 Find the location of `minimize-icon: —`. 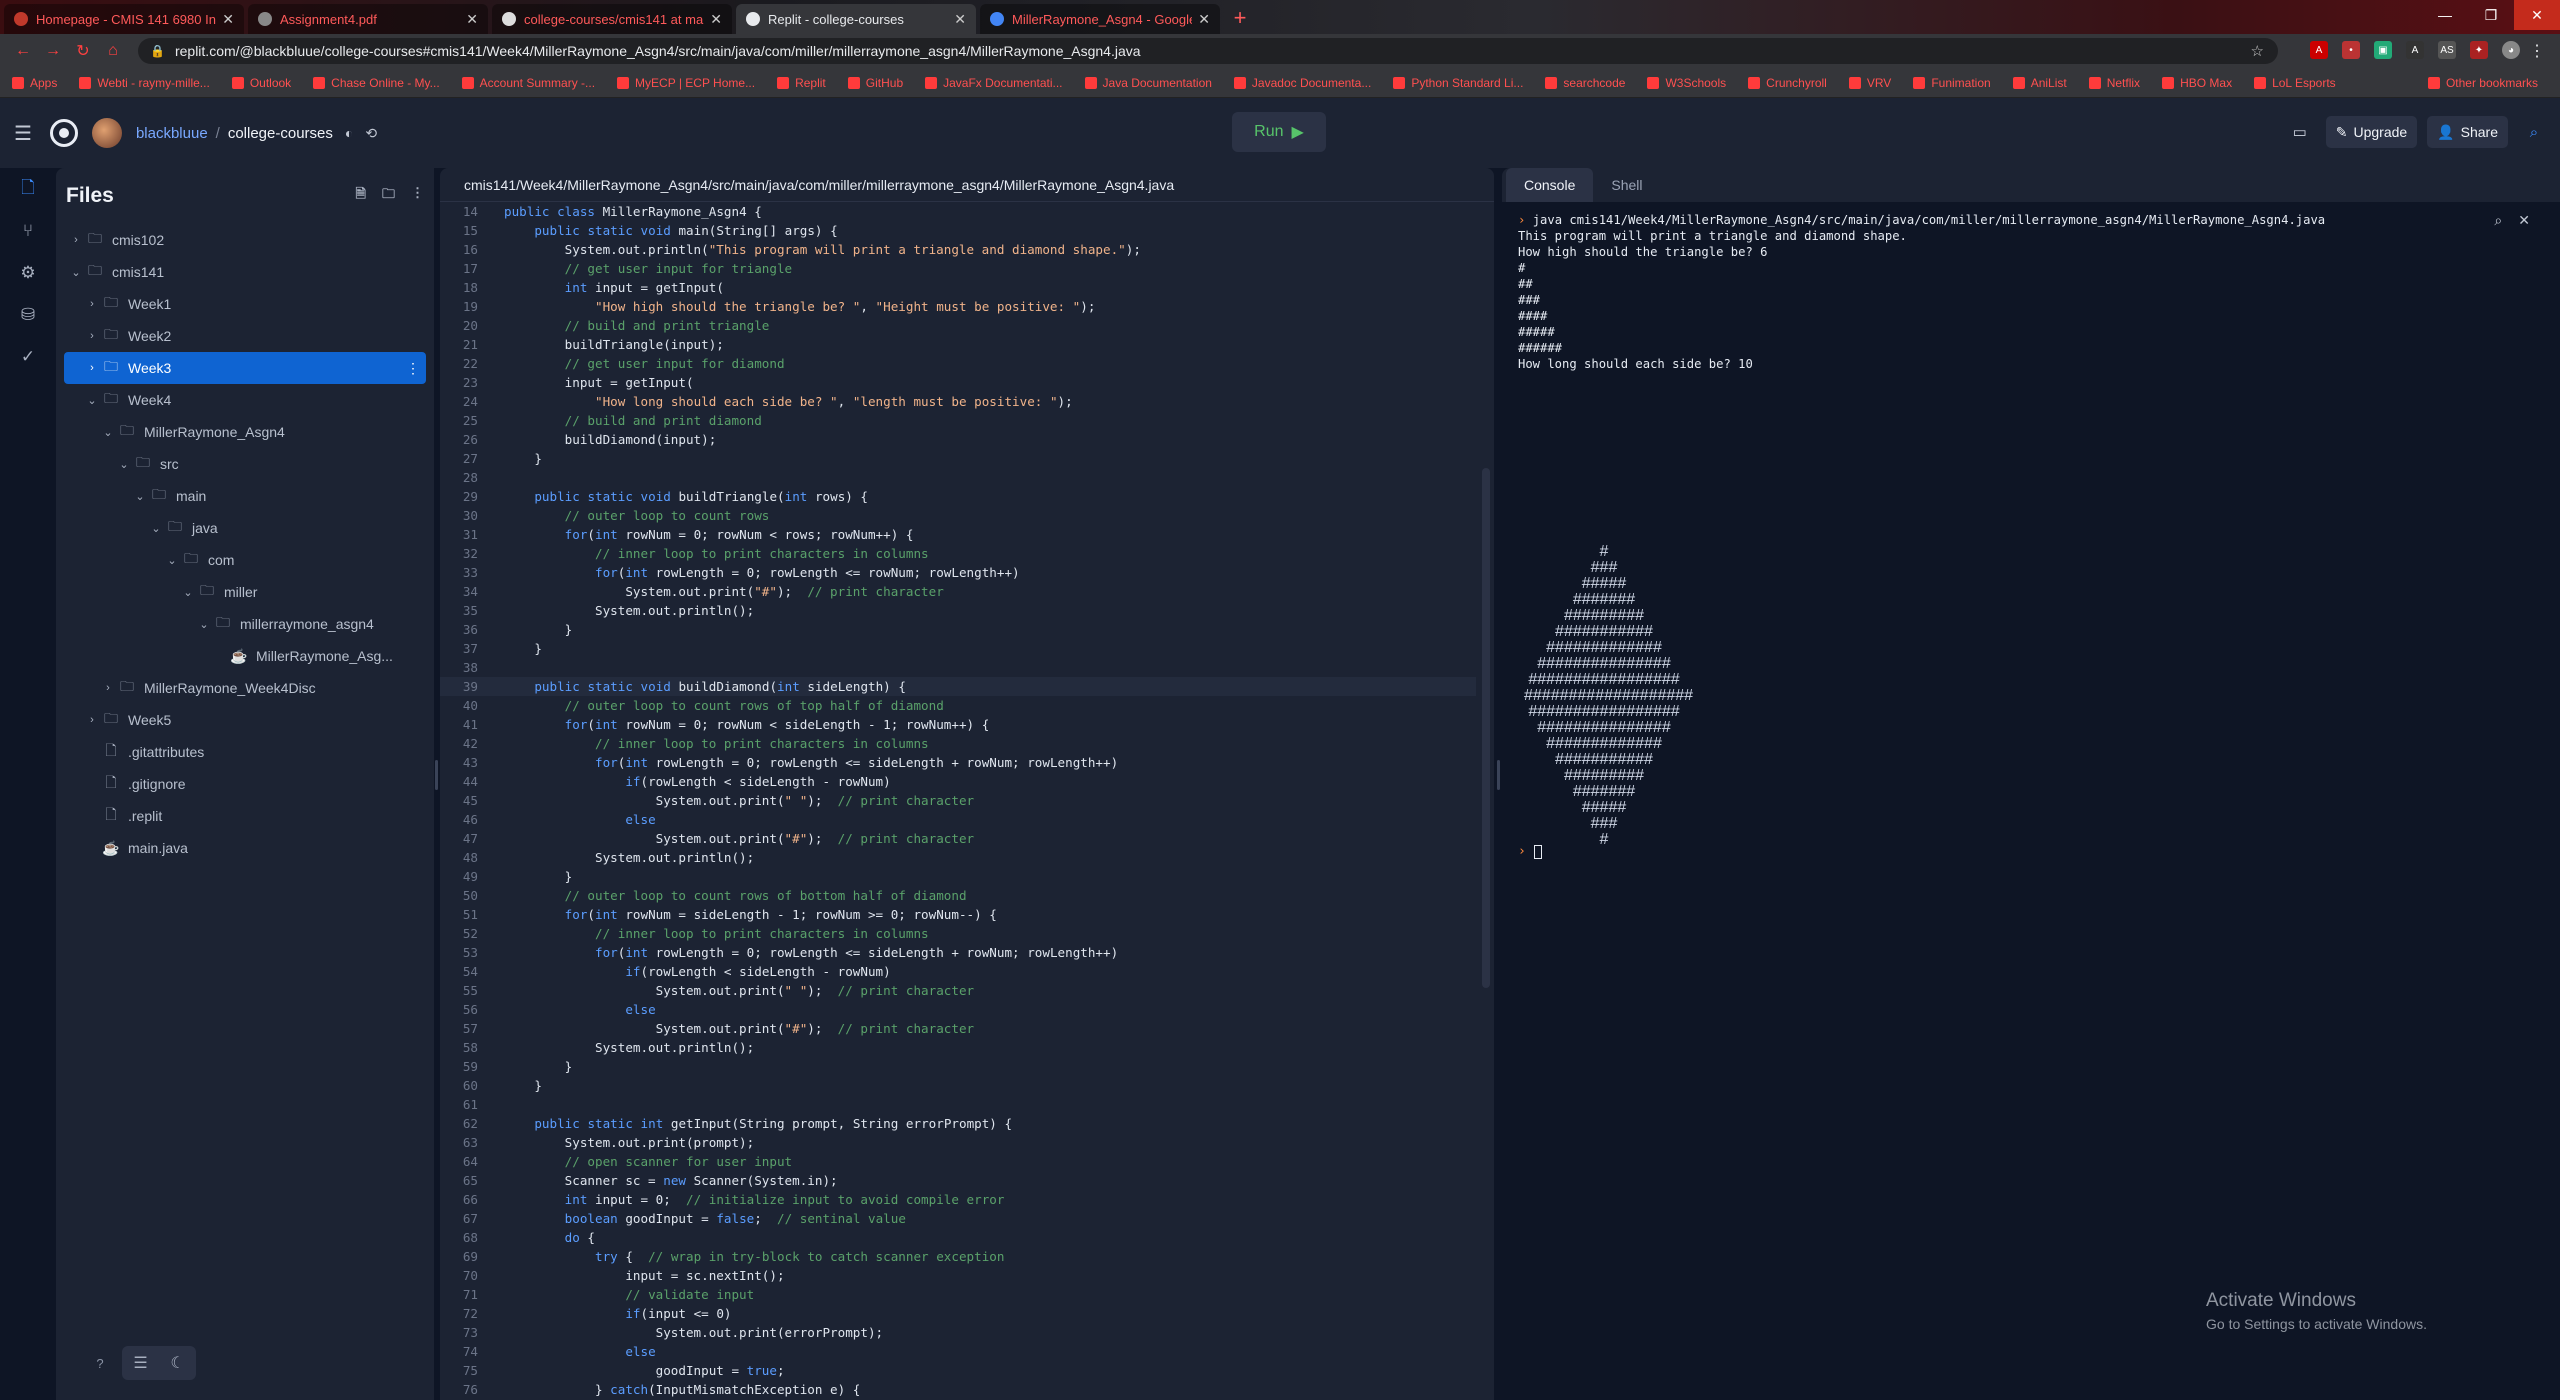

minimize-icon: — is located at coordinates (2445, 15).